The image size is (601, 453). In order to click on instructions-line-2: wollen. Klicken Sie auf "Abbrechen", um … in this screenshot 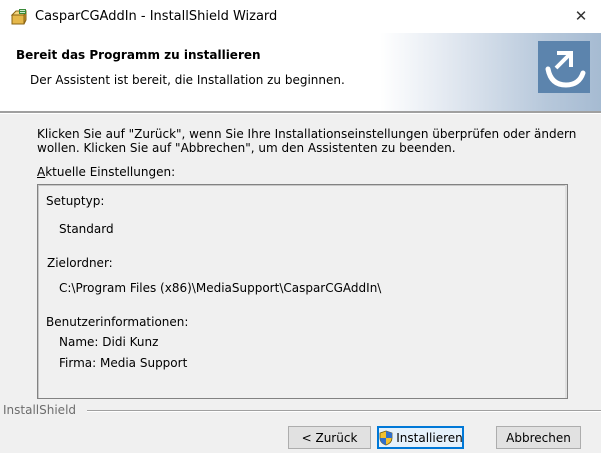, I will do `click(246, 148)`.